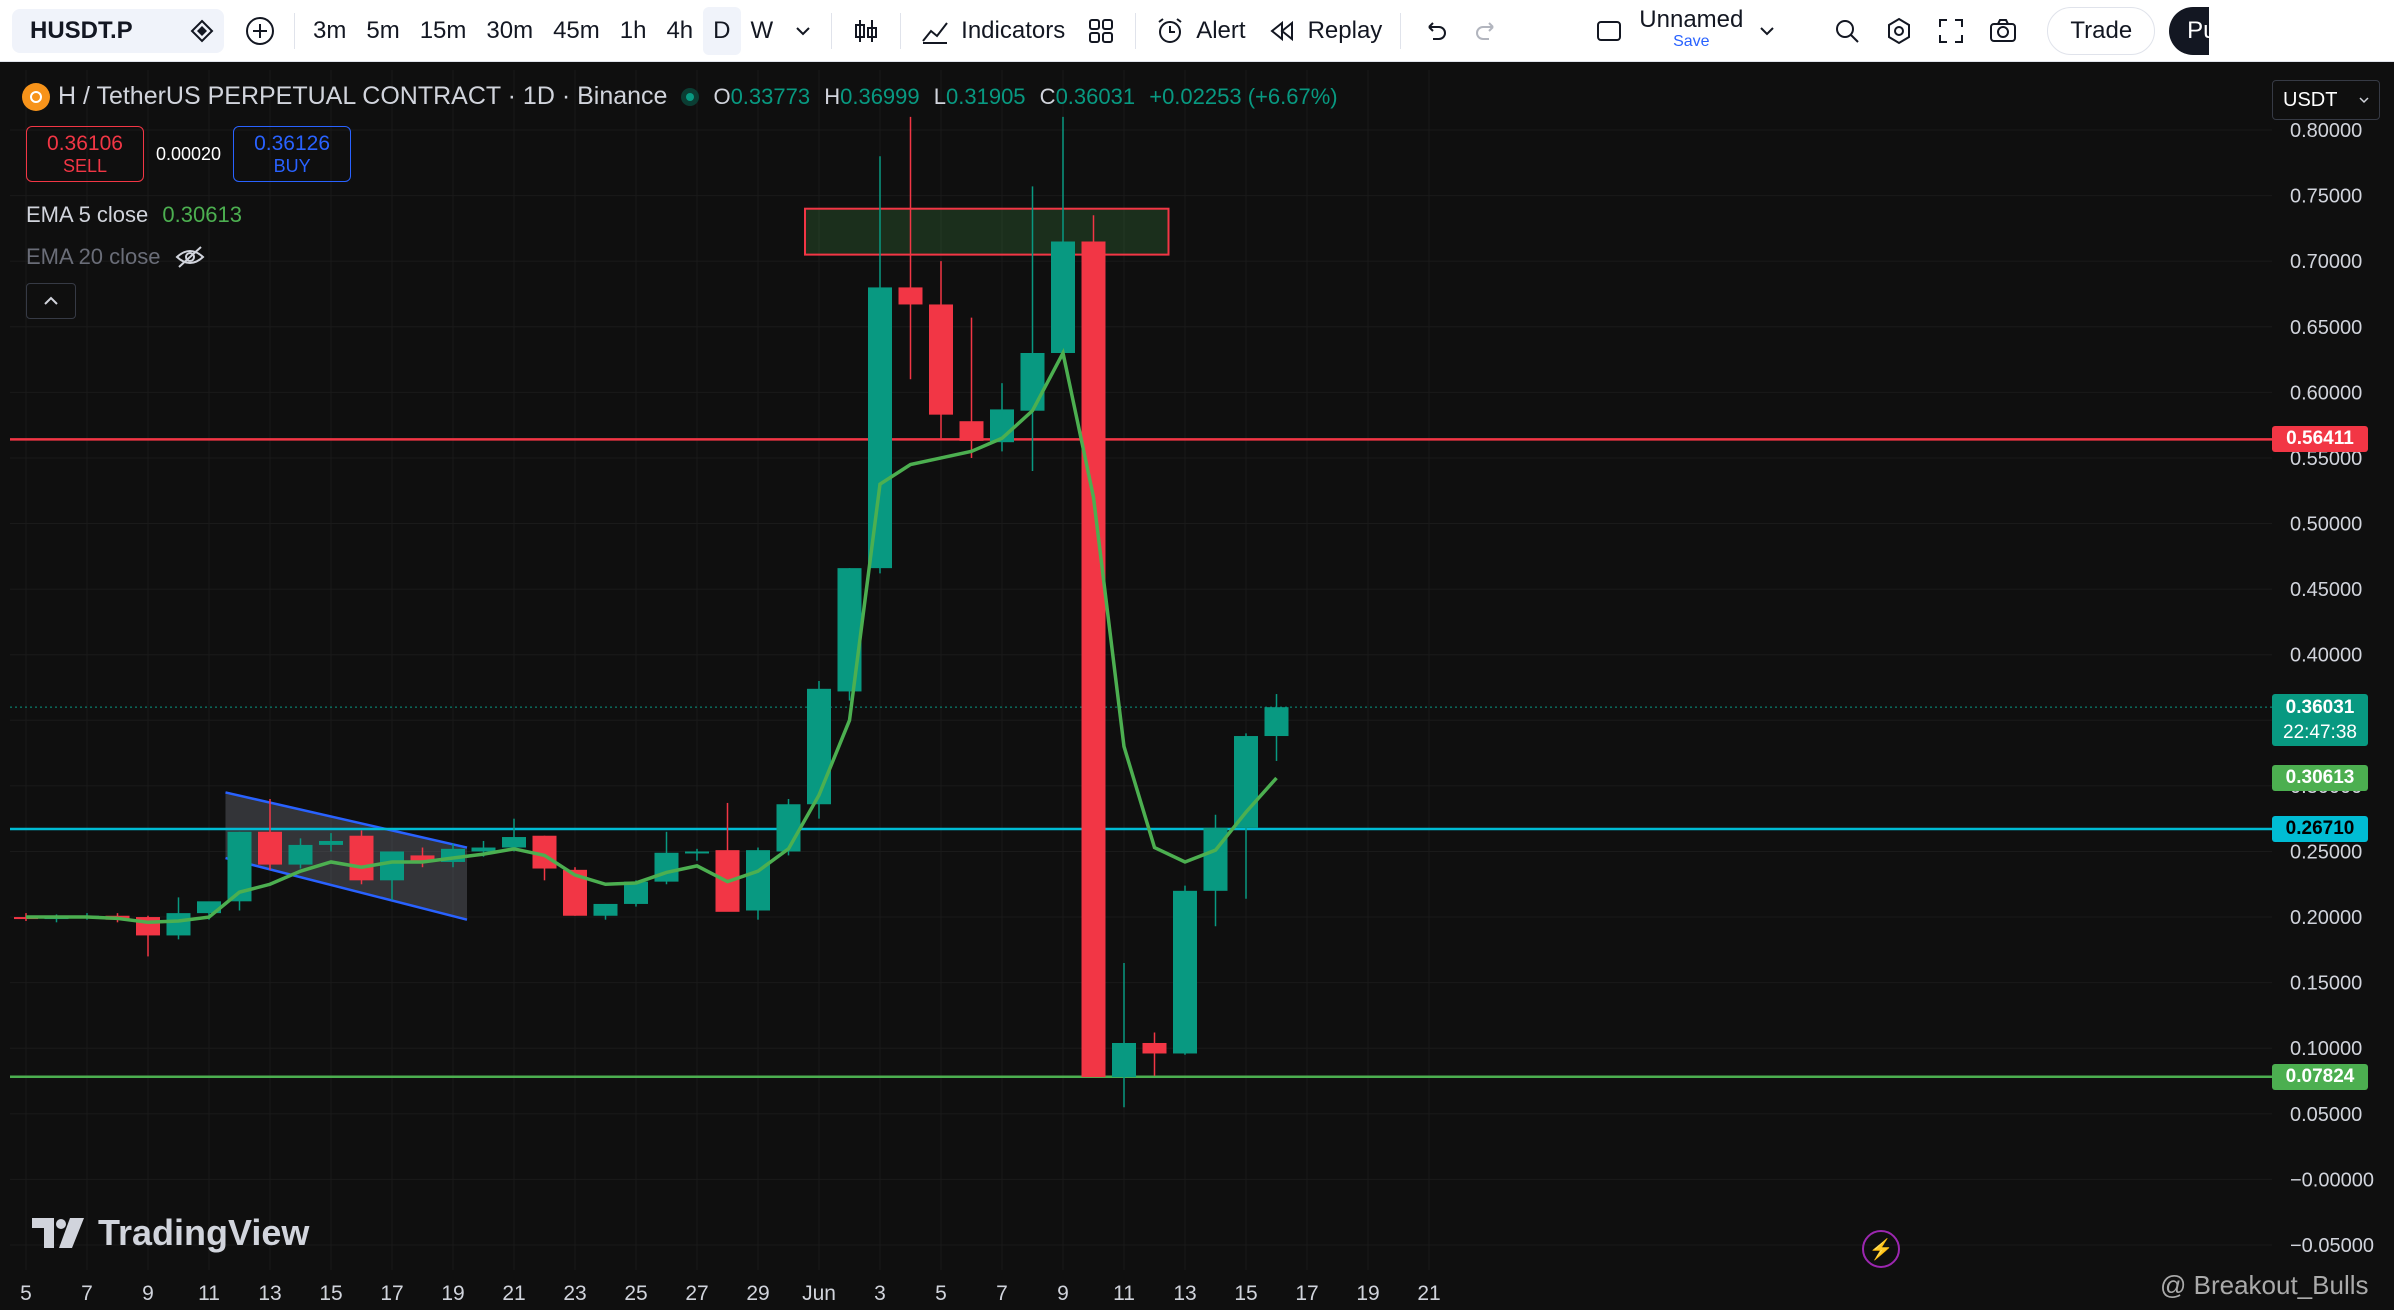 The width and height of the screenshot is (2394, 1310). I want to click on symbol-search: HUSDT.P, so click(118, 30).